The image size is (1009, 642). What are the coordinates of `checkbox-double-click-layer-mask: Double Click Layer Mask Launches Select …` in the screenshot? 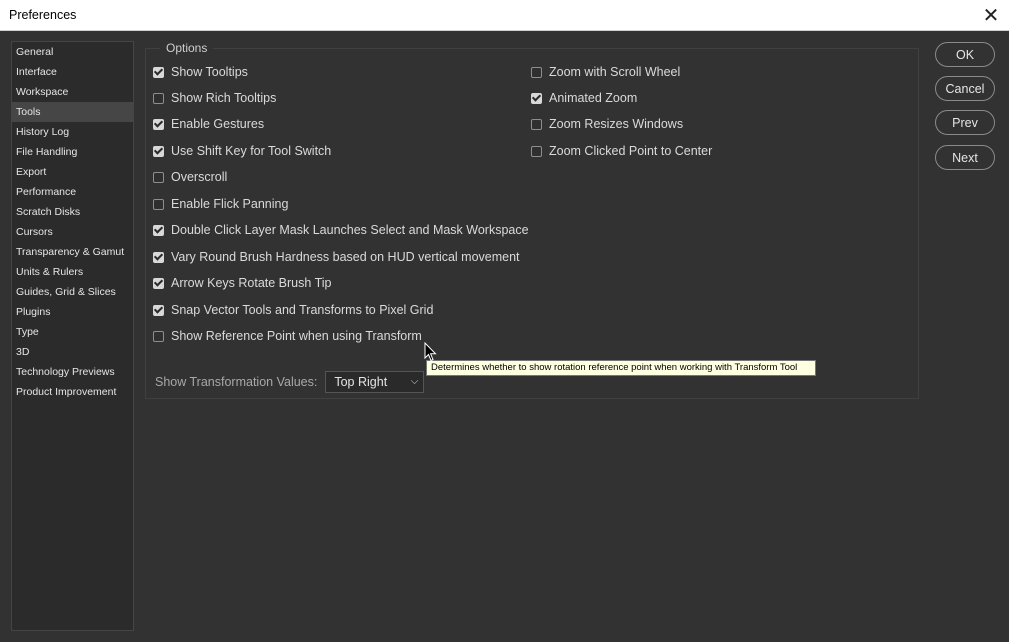 It's located at (341, 230).